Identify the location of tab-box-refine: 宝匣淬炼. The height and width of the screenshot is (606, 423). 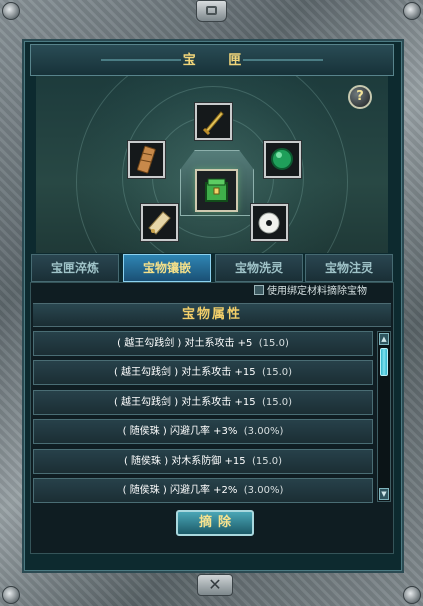
(75, 268).